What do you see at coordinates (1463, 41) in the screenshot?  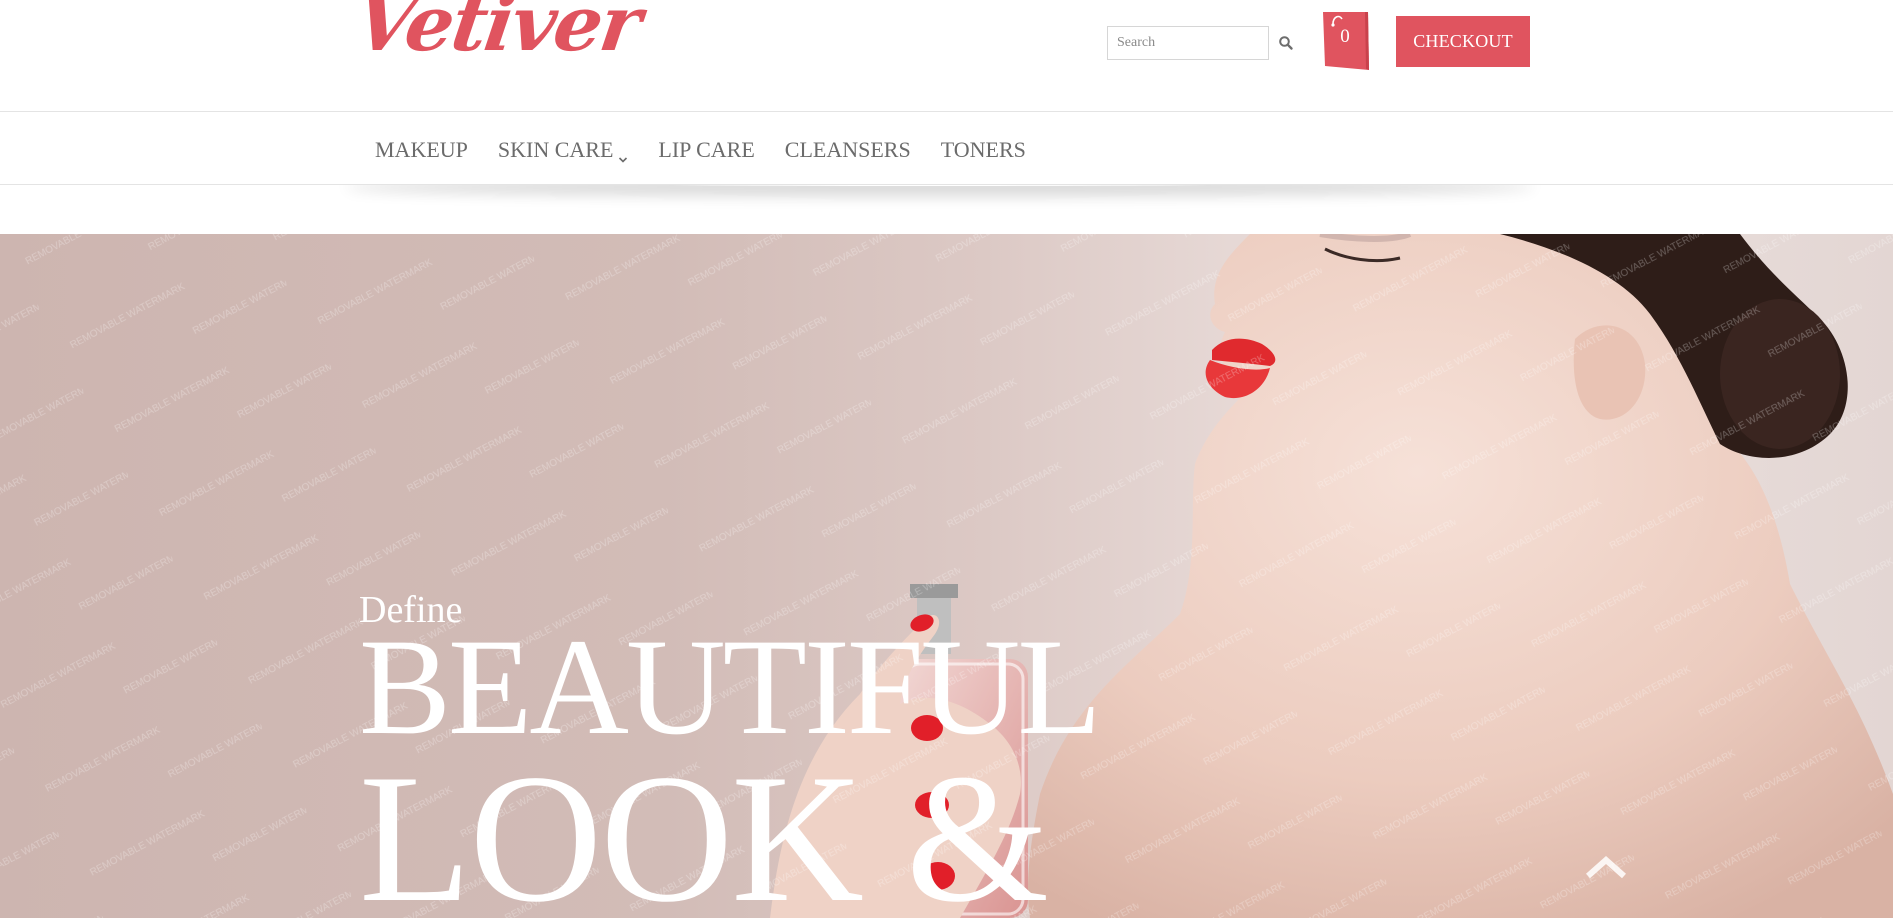 I see `checkout-button: CHECKOUT` at bounding box center [1463, 41].